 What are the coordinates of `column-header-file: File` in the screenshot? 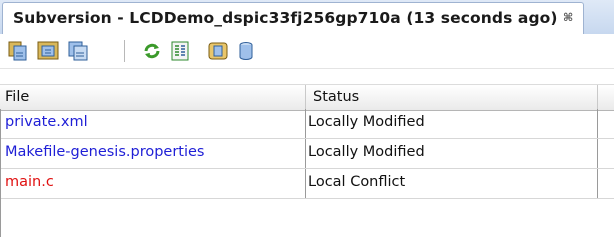 It's located at (17, 97).